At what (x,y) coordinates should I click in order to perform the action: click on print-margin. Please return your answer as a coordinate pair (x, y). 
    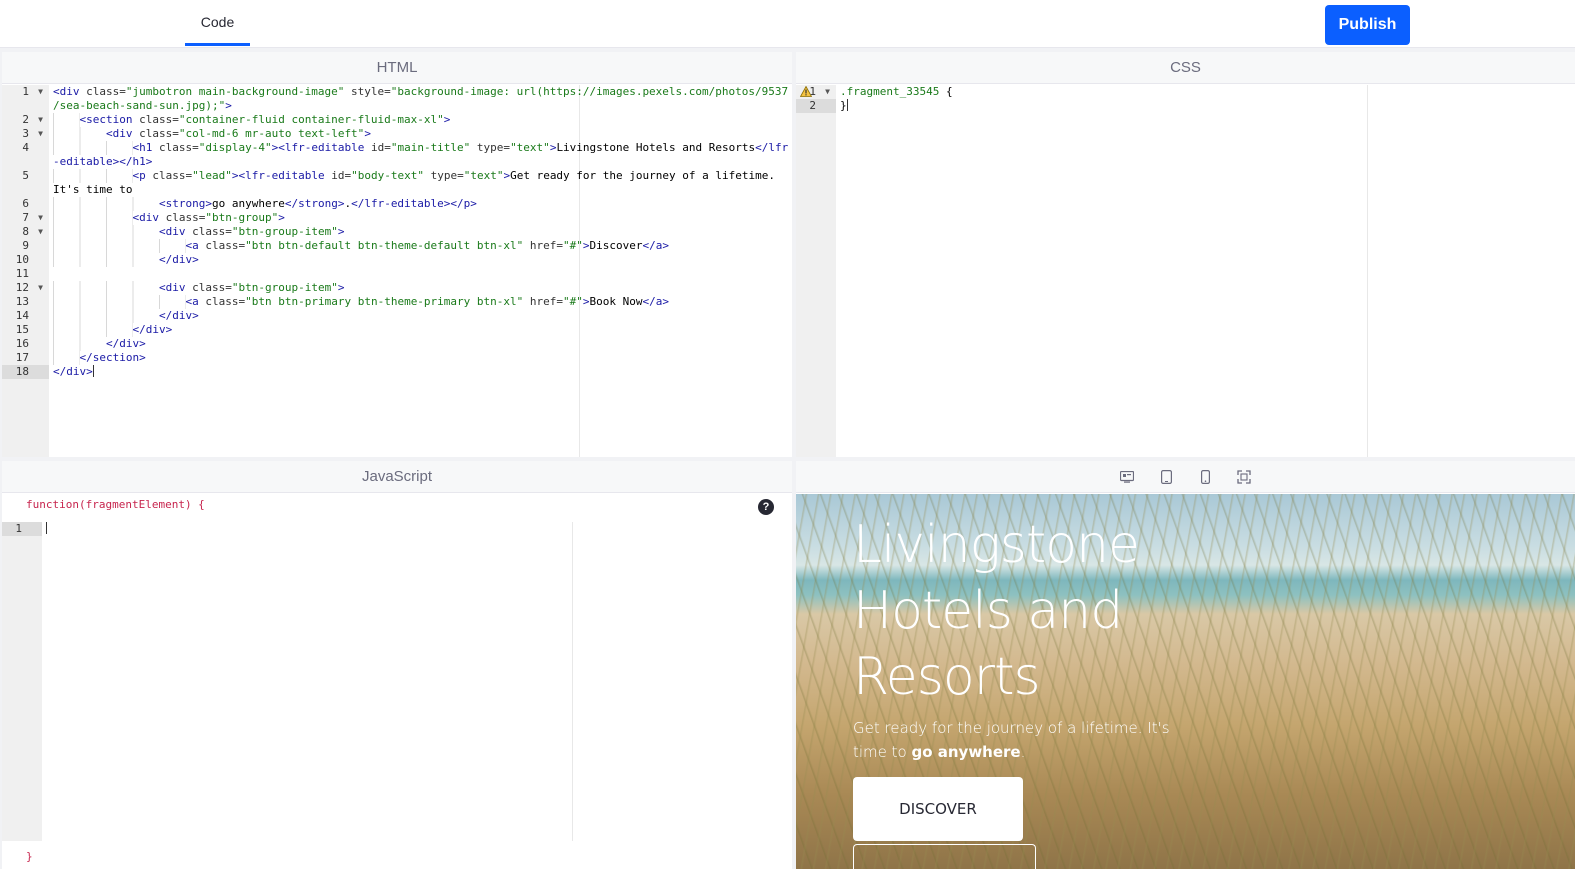
    Looking at the image, I should click on (572, 681).